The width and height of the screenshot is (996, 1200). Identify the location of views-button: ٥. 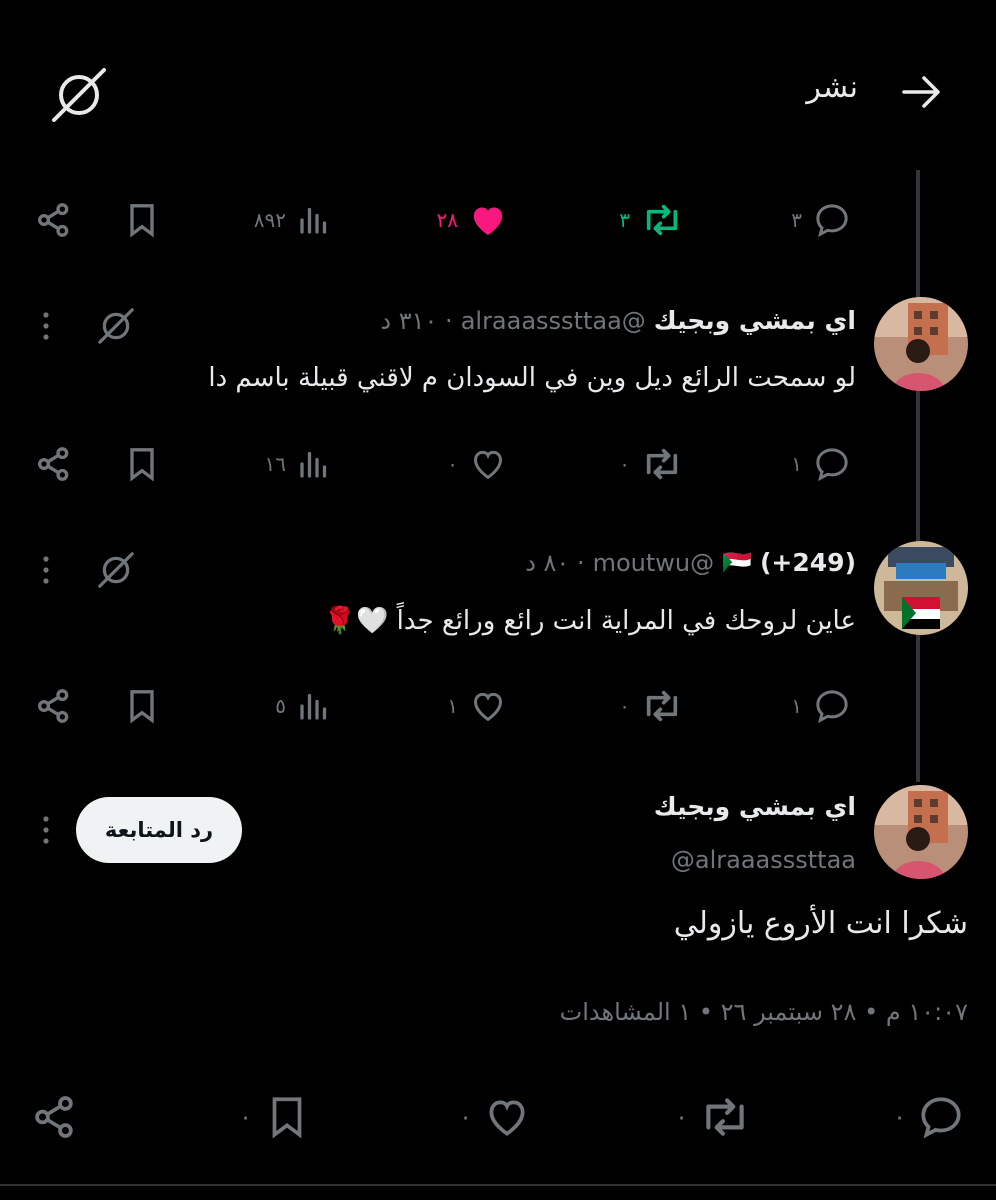
(303, 706).